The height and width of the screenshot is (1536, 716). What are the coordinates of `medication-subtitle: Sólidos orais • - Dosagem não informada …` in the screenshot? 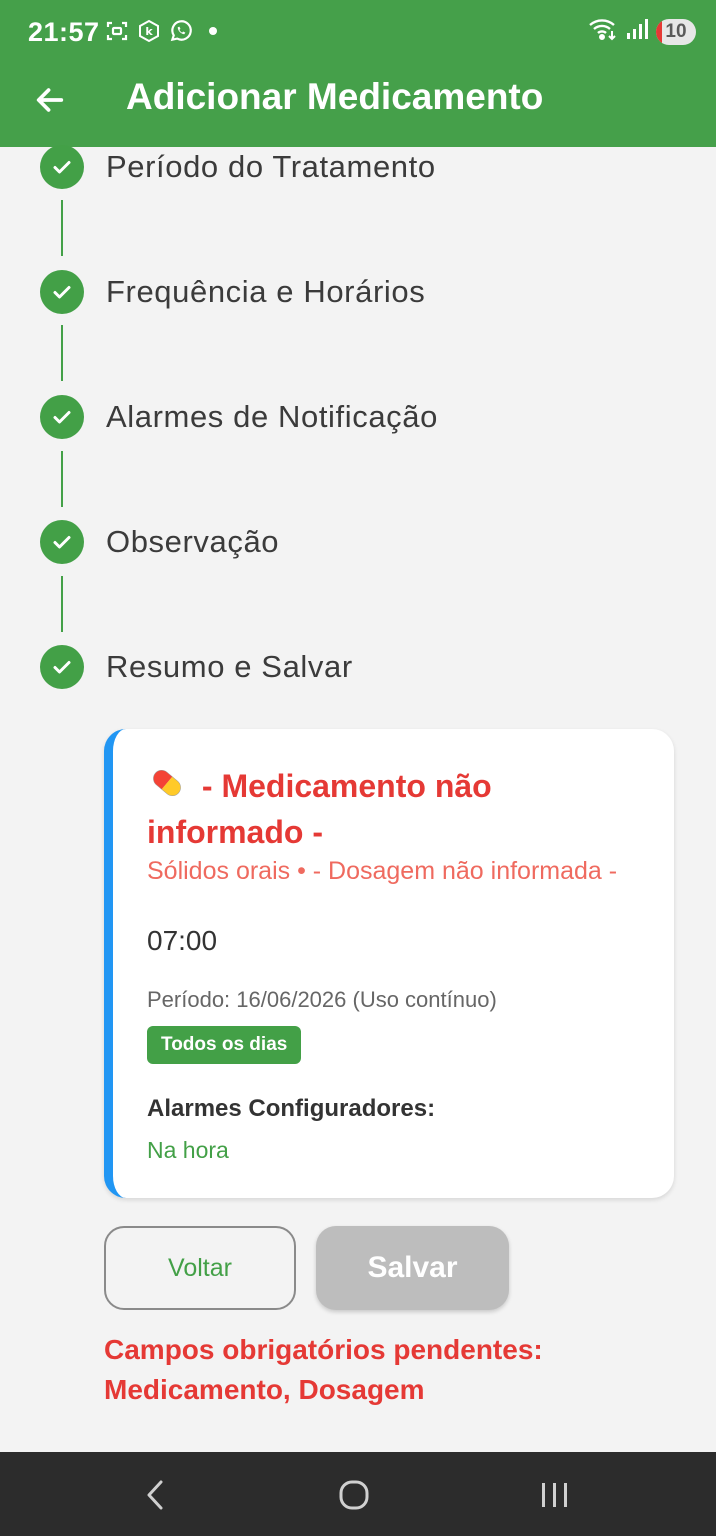 It's located at (382, 871).